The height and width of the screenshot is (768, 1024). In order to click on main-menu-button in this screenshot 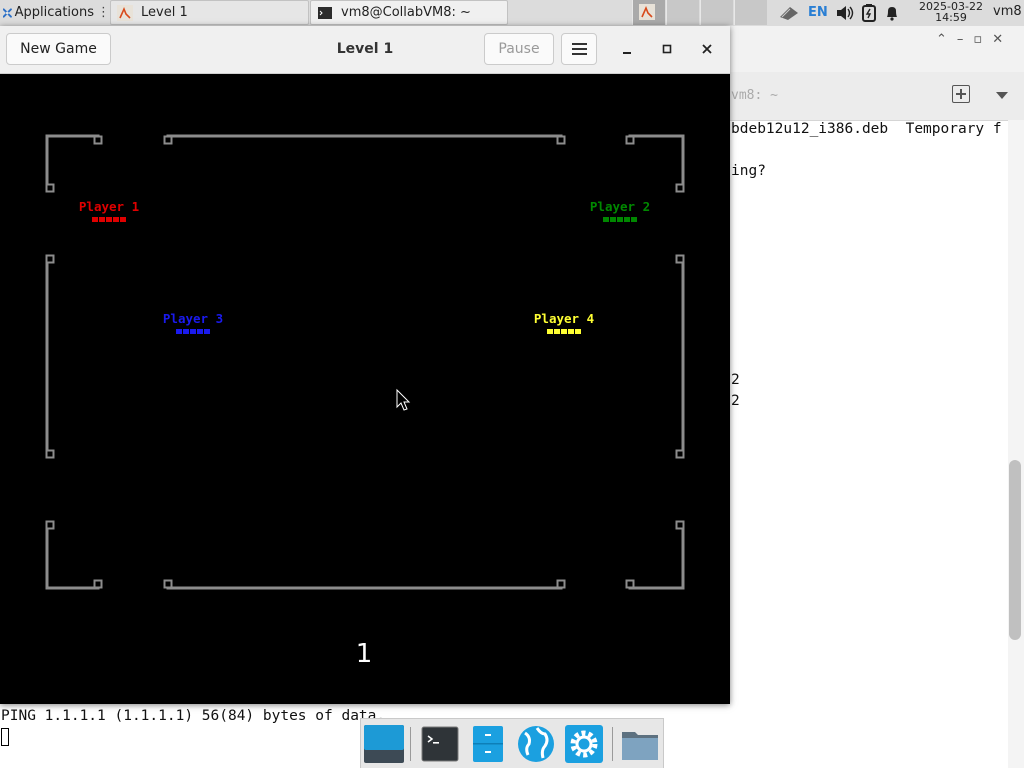, I will do `click(579, 49)`.